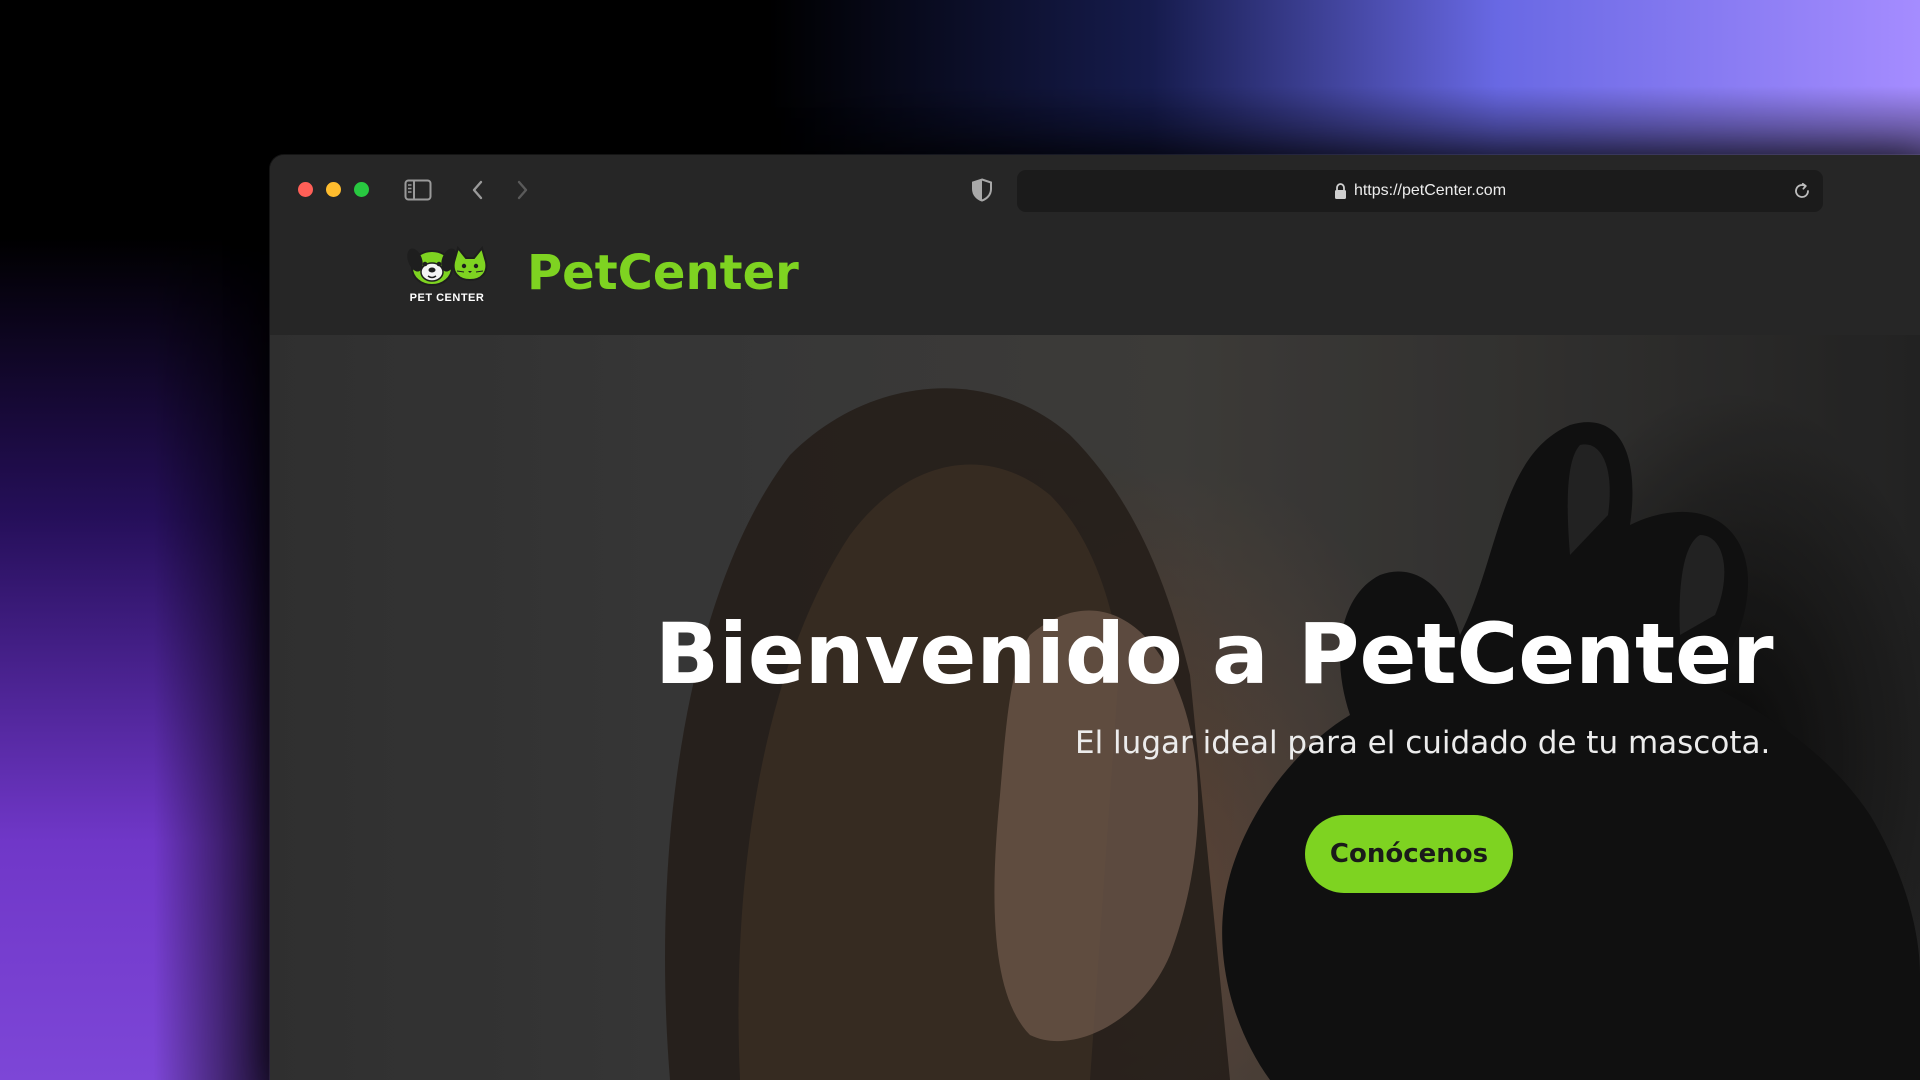 This screenshot has width=1920, height=1080. I want to click on lock-icon, so click(1340, 191).